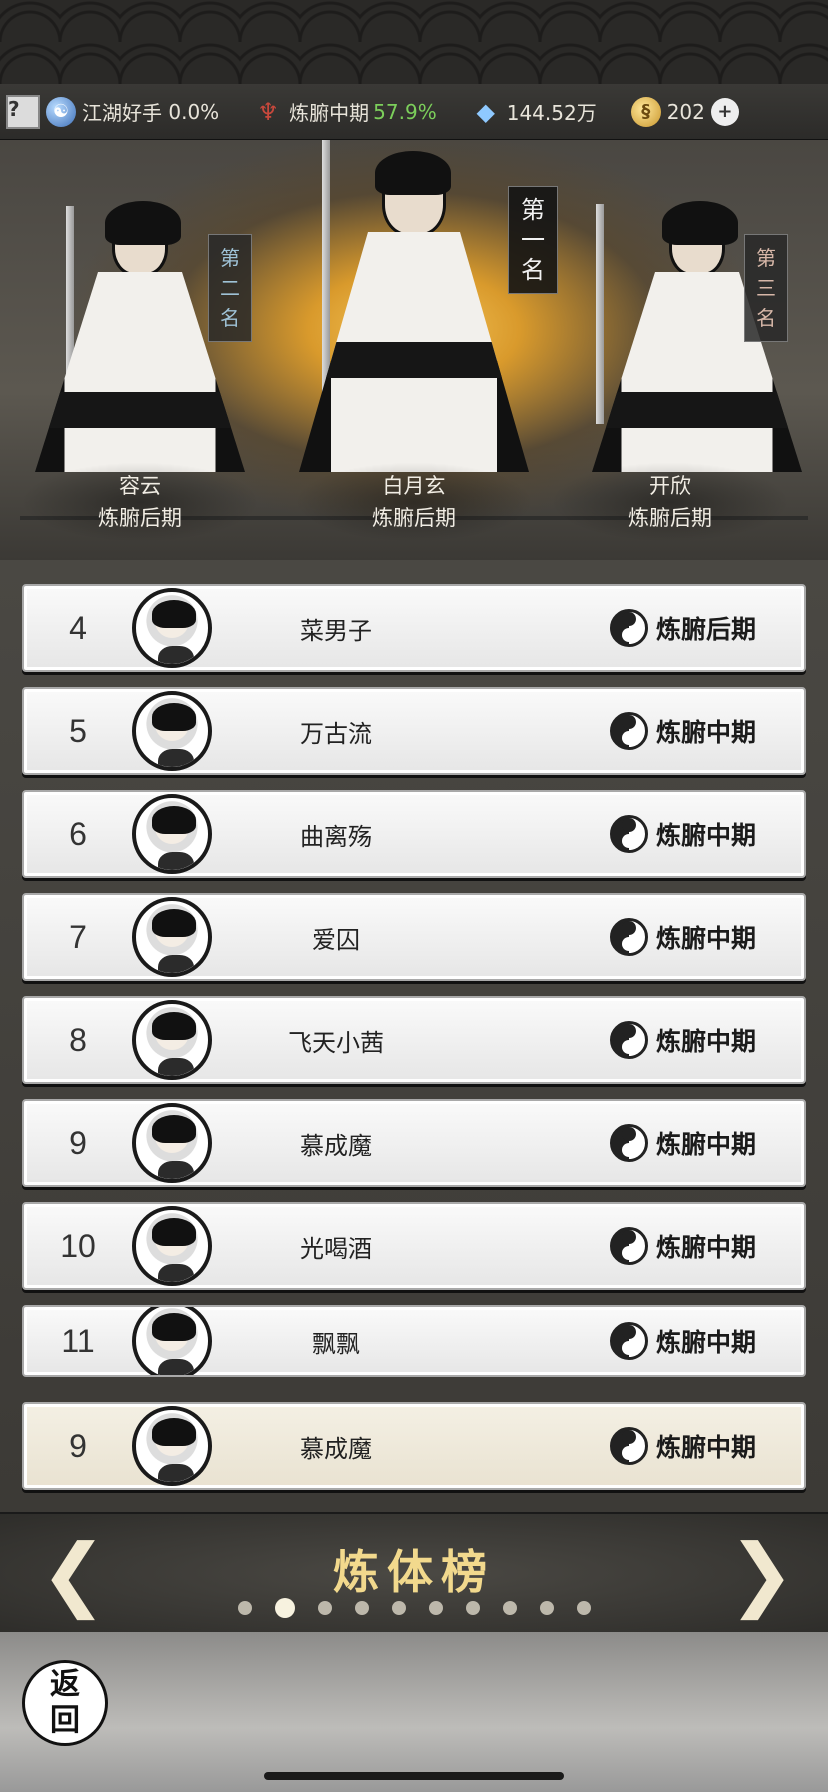  I want to click on second-place-name: 容云, so click(140, 486).